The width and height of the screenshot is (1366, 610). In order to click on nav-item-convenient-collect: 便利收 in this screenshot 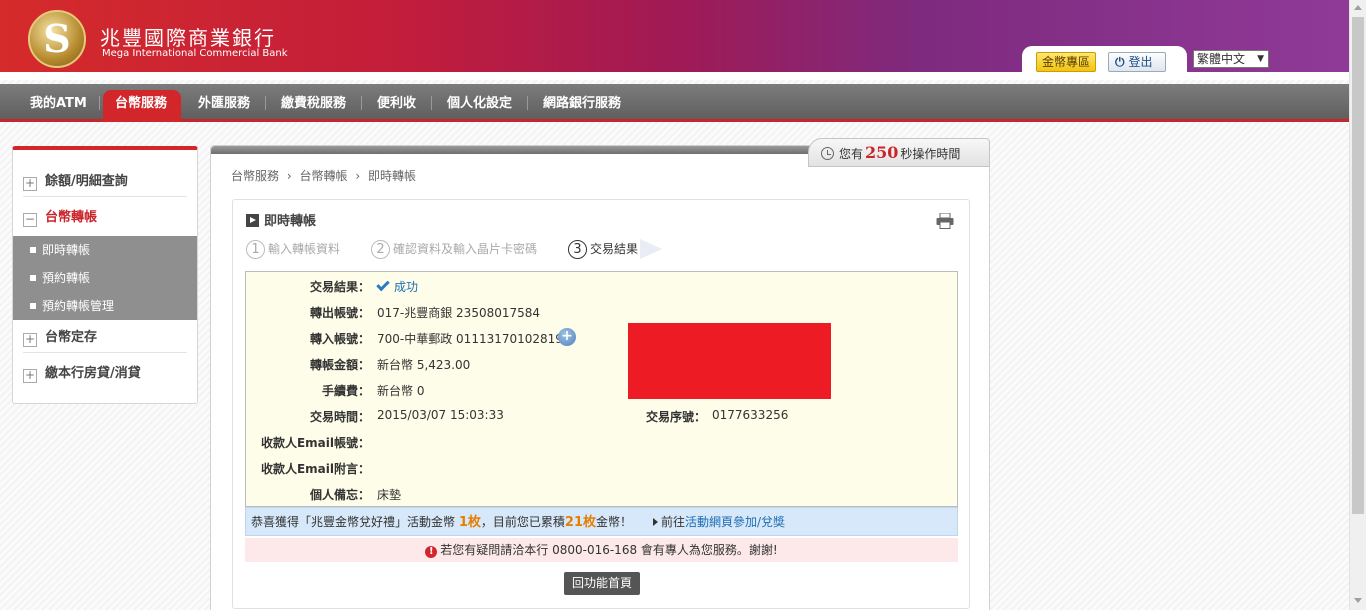, I will do `click(396, 103)`.